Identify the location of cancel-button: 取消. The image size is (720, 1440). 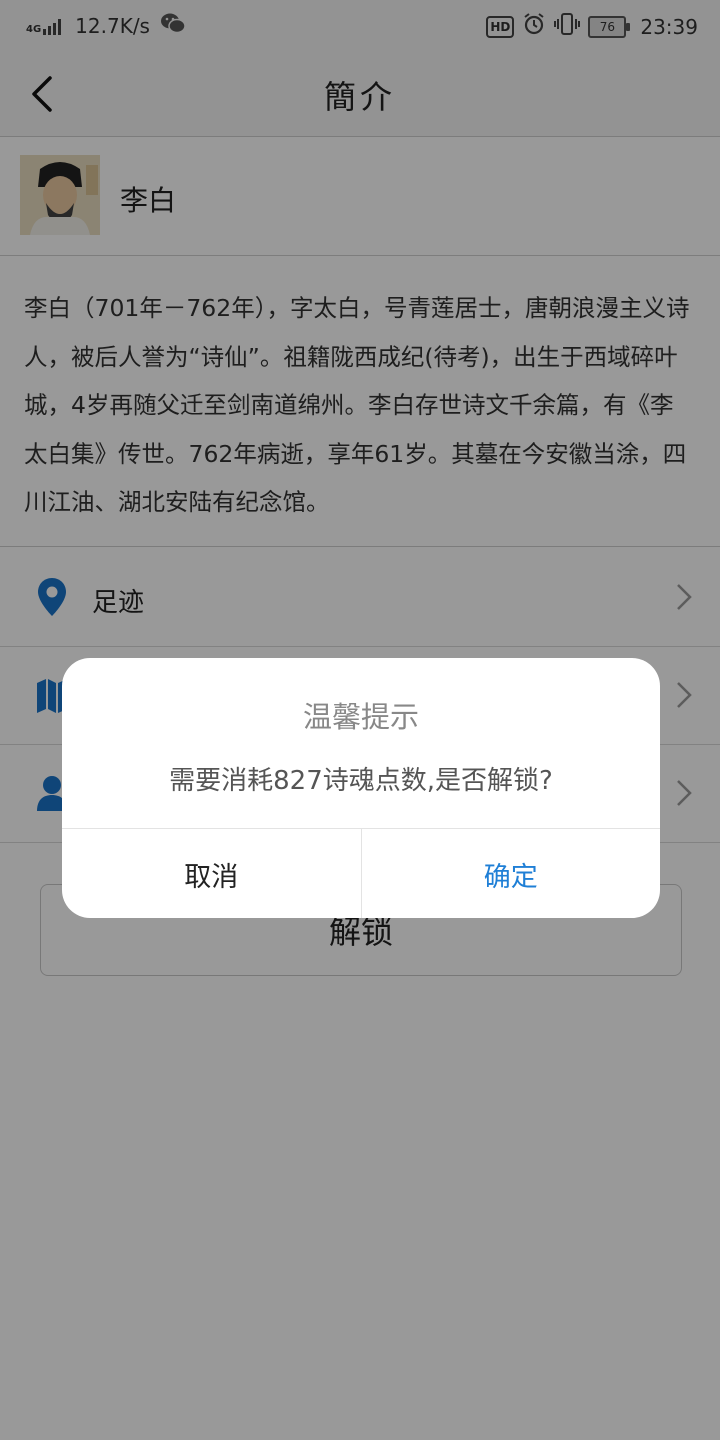
(212, 873).